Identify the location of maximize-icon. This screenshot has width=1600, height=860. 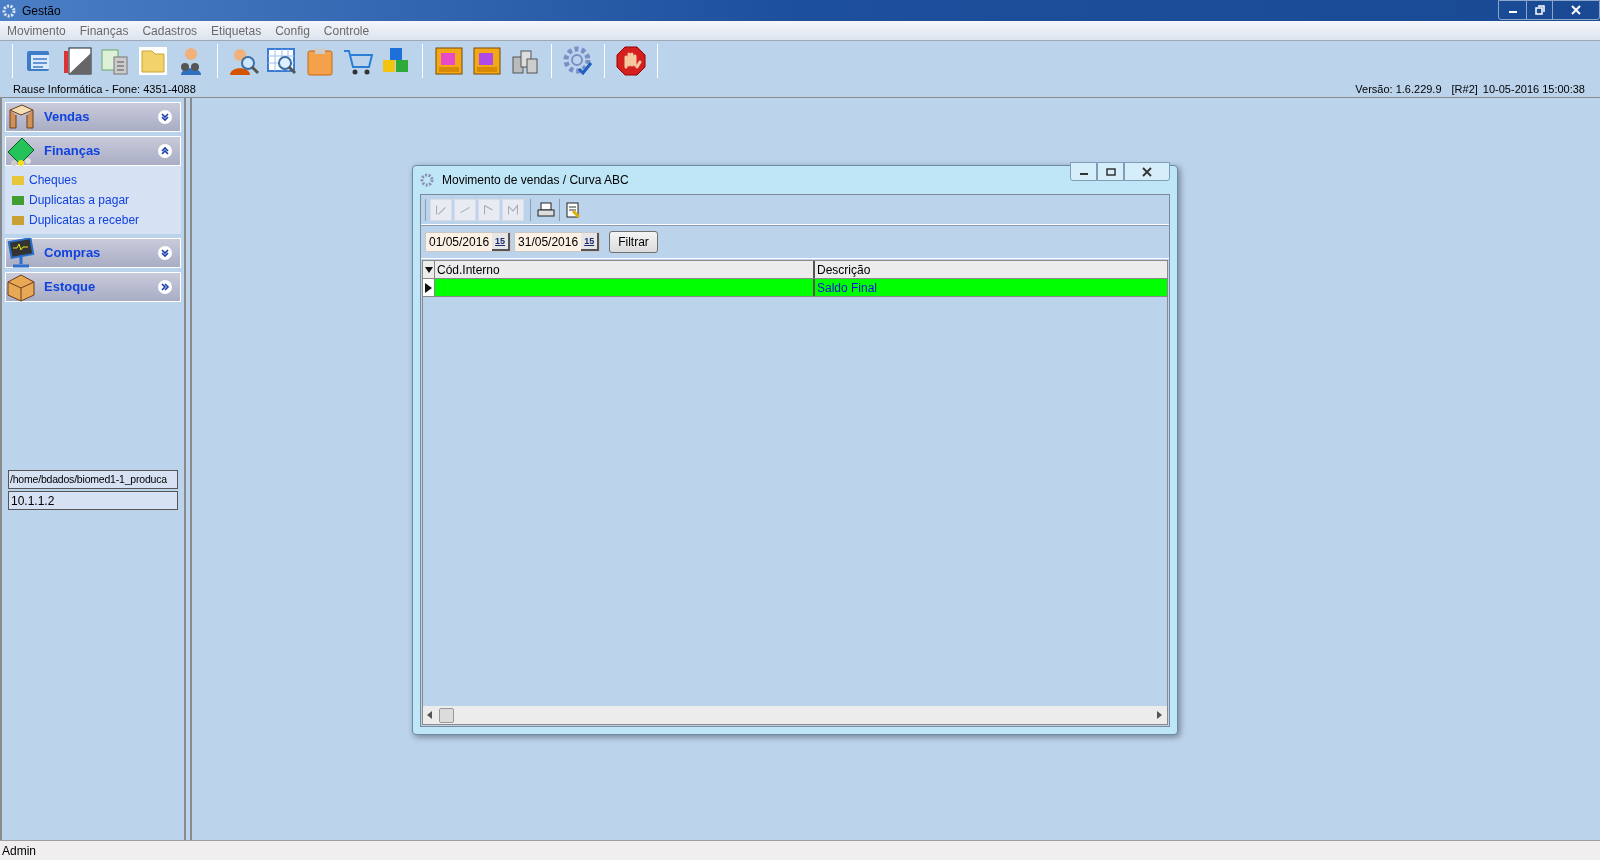
(1110, 171).